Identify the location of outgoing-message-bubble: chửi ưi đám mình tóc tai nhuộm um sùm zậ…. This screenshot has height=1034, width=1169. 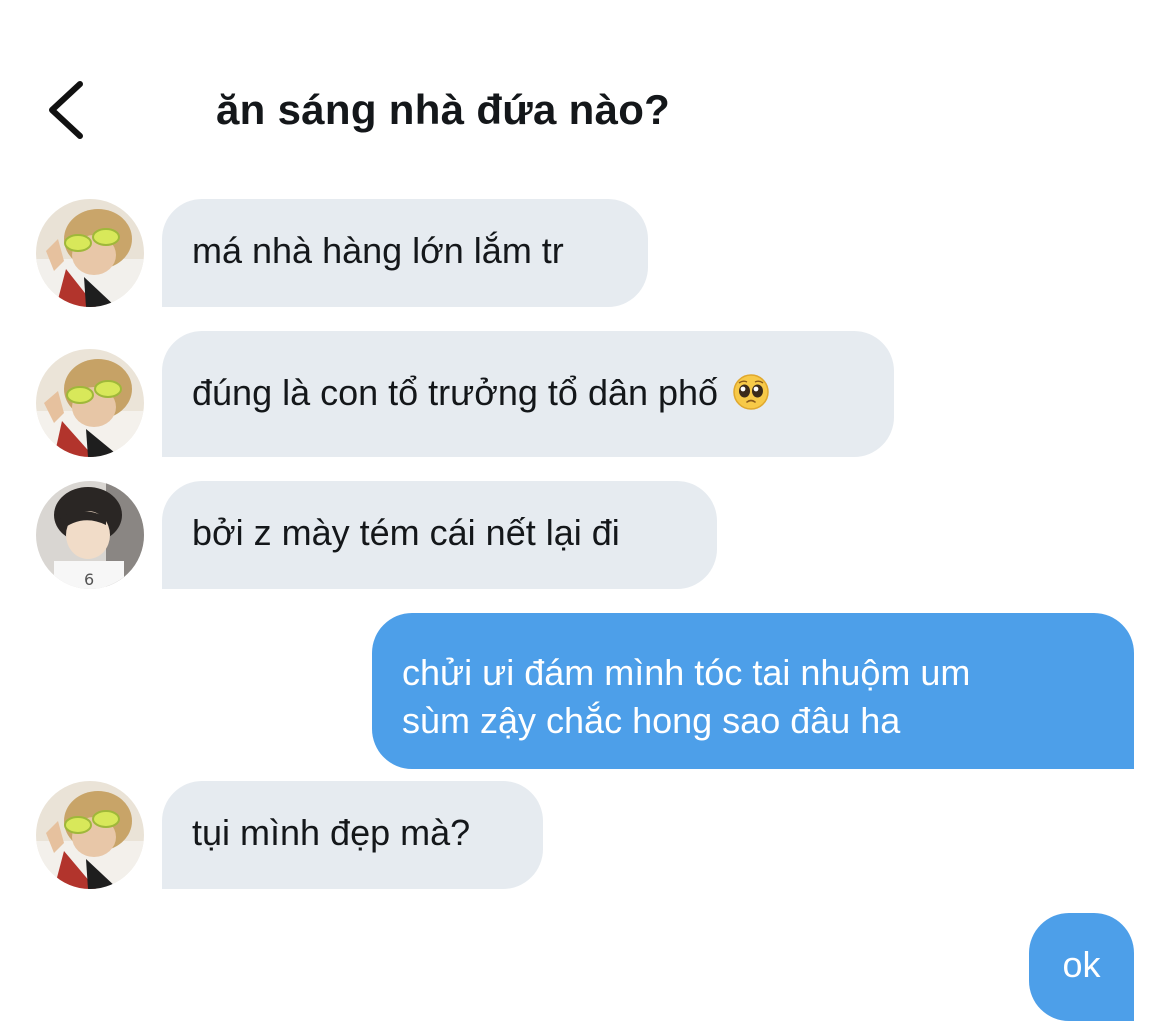
(753, 691).